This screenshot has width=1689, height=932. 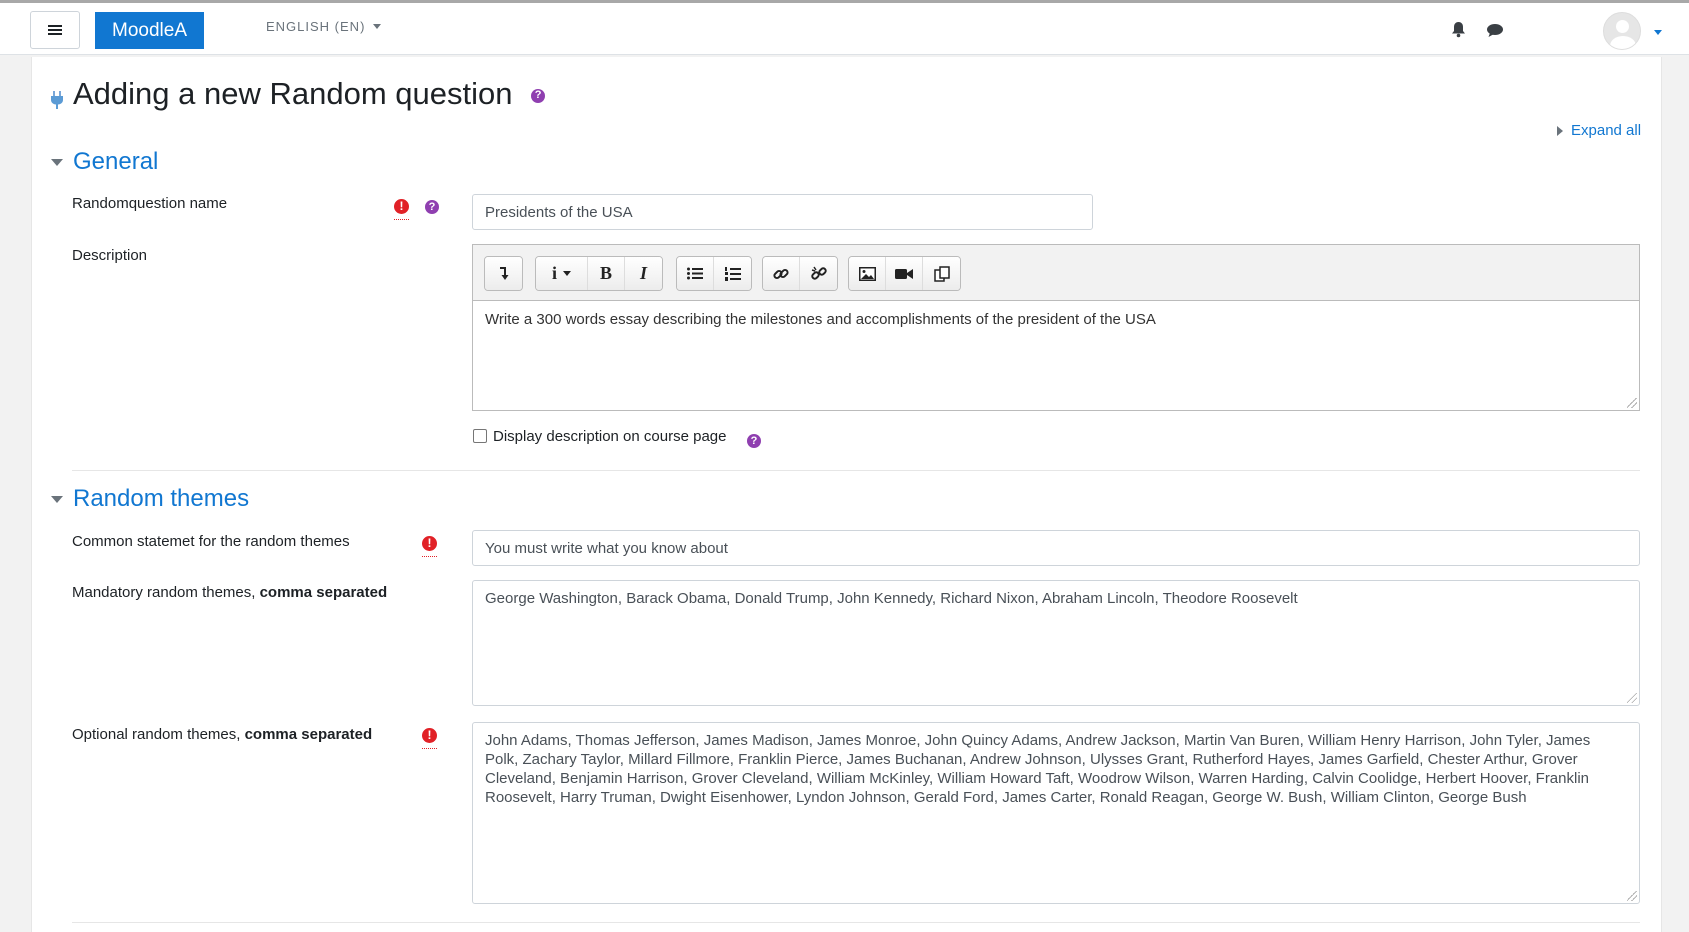 I want to click on numbered-list-icon, so click(x=732, y=273).